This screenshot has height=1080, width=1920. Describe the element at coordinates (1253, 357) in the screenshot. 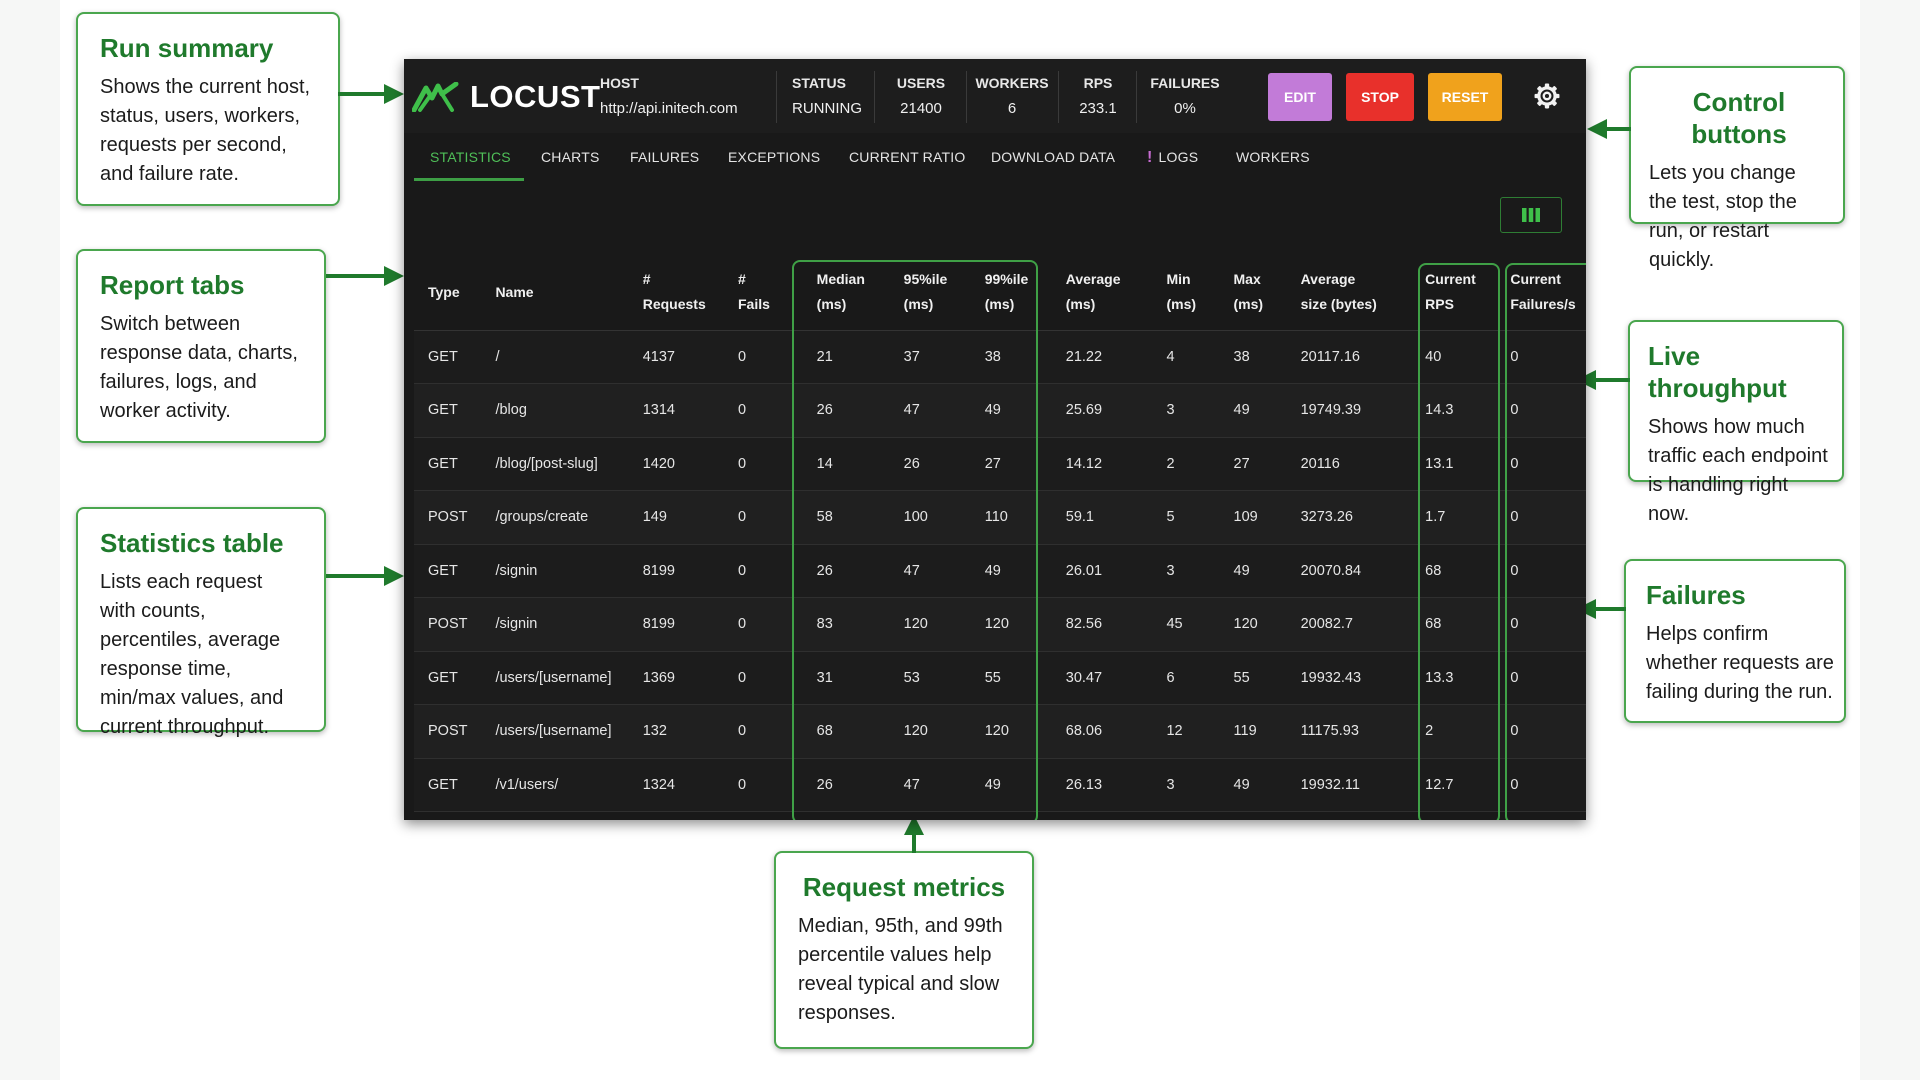

I see `table-cell: 38` at that location.